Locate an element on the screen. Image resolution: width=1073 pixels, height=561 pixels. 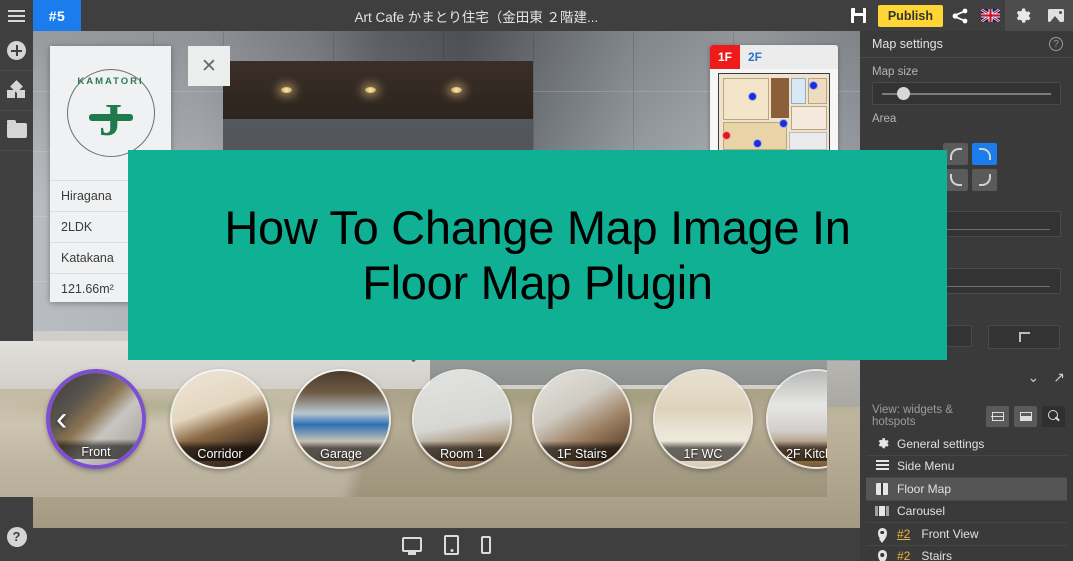
list-item-label: Room 1 is located at coordinates (462, 451).